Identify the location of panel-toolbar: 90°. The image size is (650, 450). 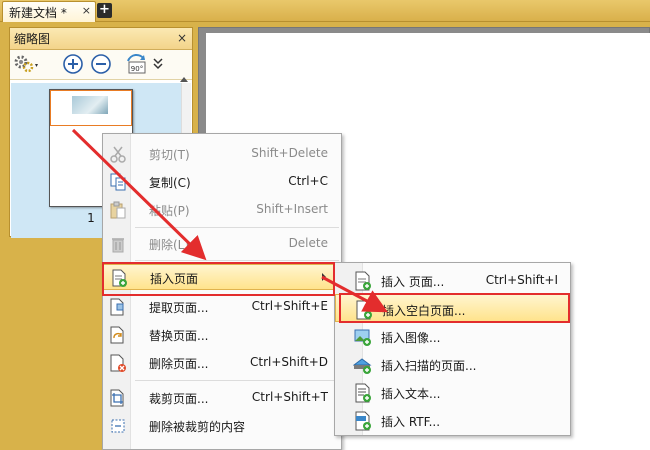
(101, 66).